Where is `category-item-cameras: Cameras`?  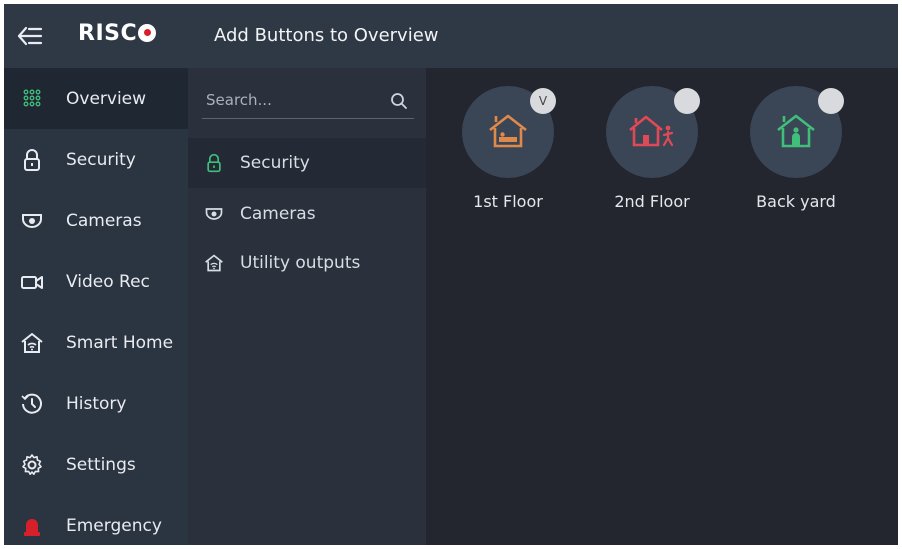 category-item-cameras: Cameras is located at coordinates (307, 214).